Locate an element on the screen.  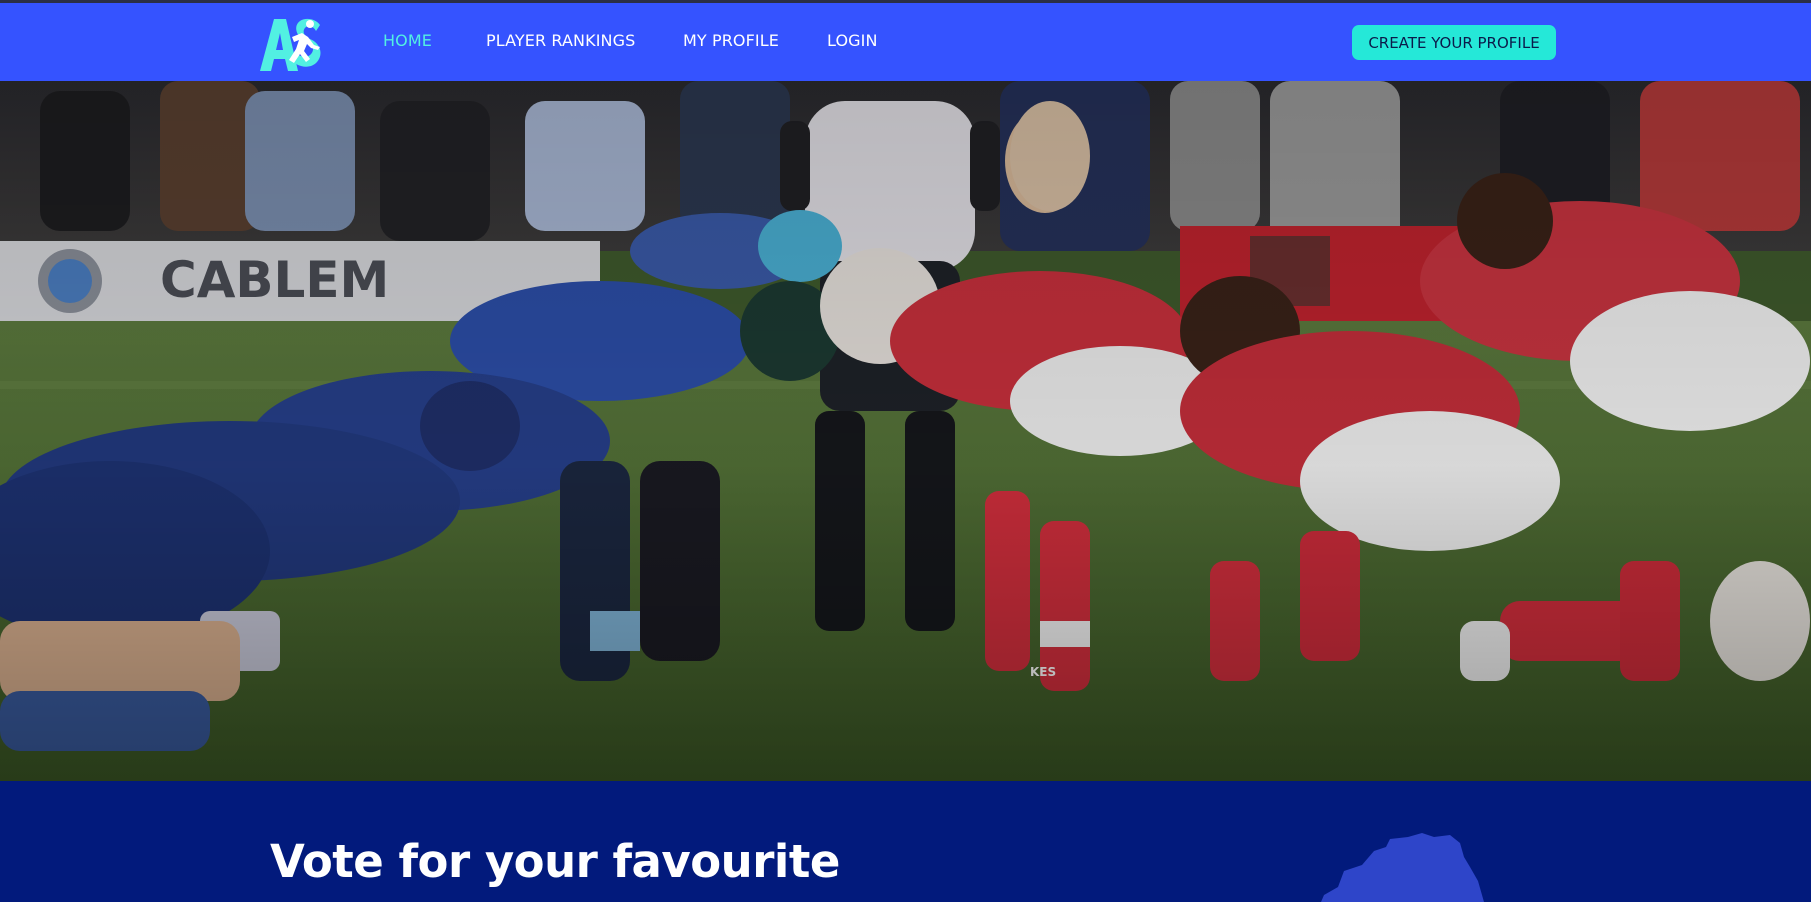
vote-section: Vote for your favourite is located at coordinates (905, 841).